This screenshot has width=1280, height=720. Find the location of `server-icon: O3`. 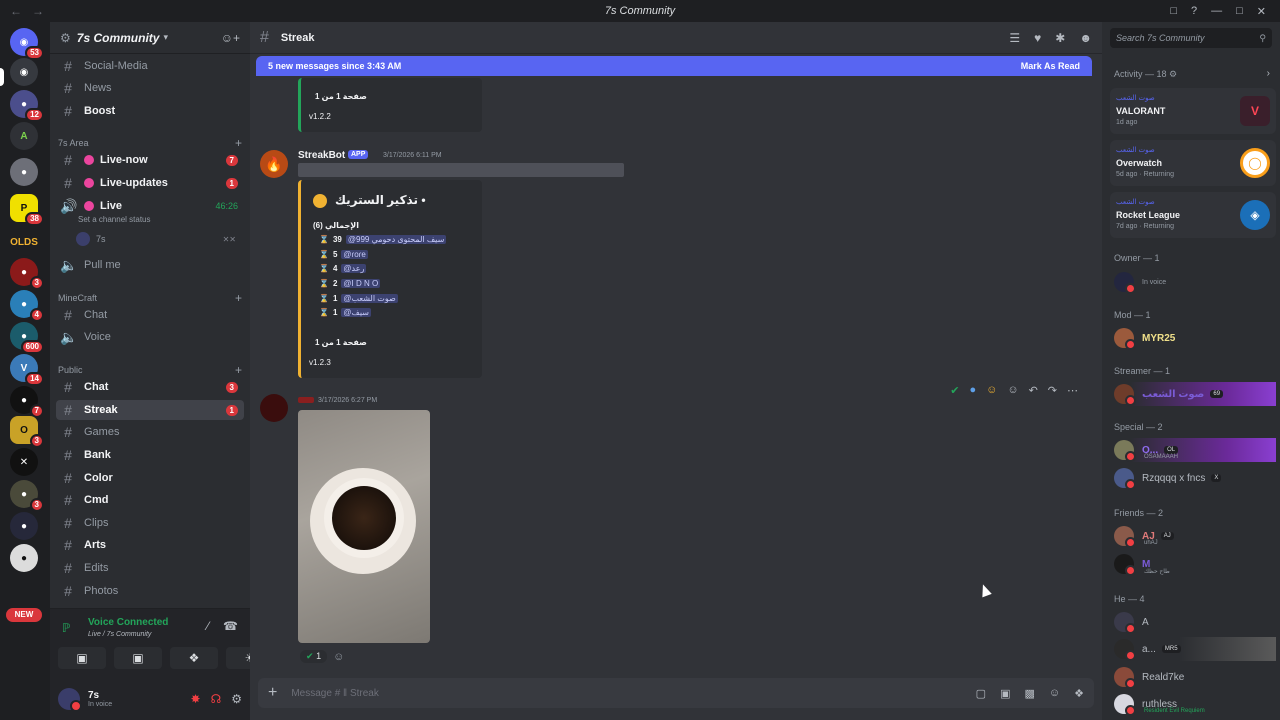

server-icon: O3 is located at coordinates (27, 432).